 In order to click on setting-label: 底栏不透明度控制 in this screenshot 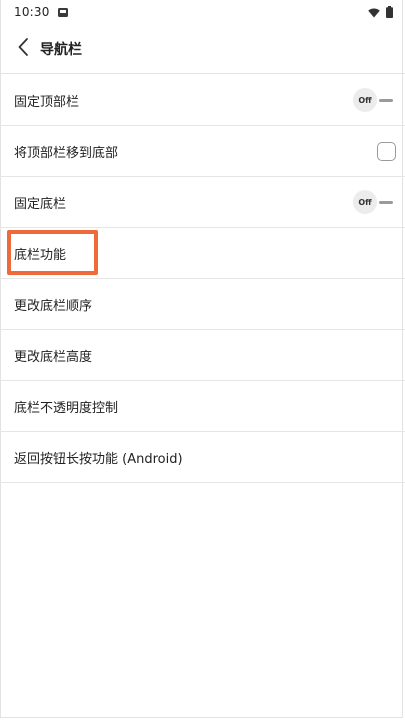, I will do `click(66, 408)`.